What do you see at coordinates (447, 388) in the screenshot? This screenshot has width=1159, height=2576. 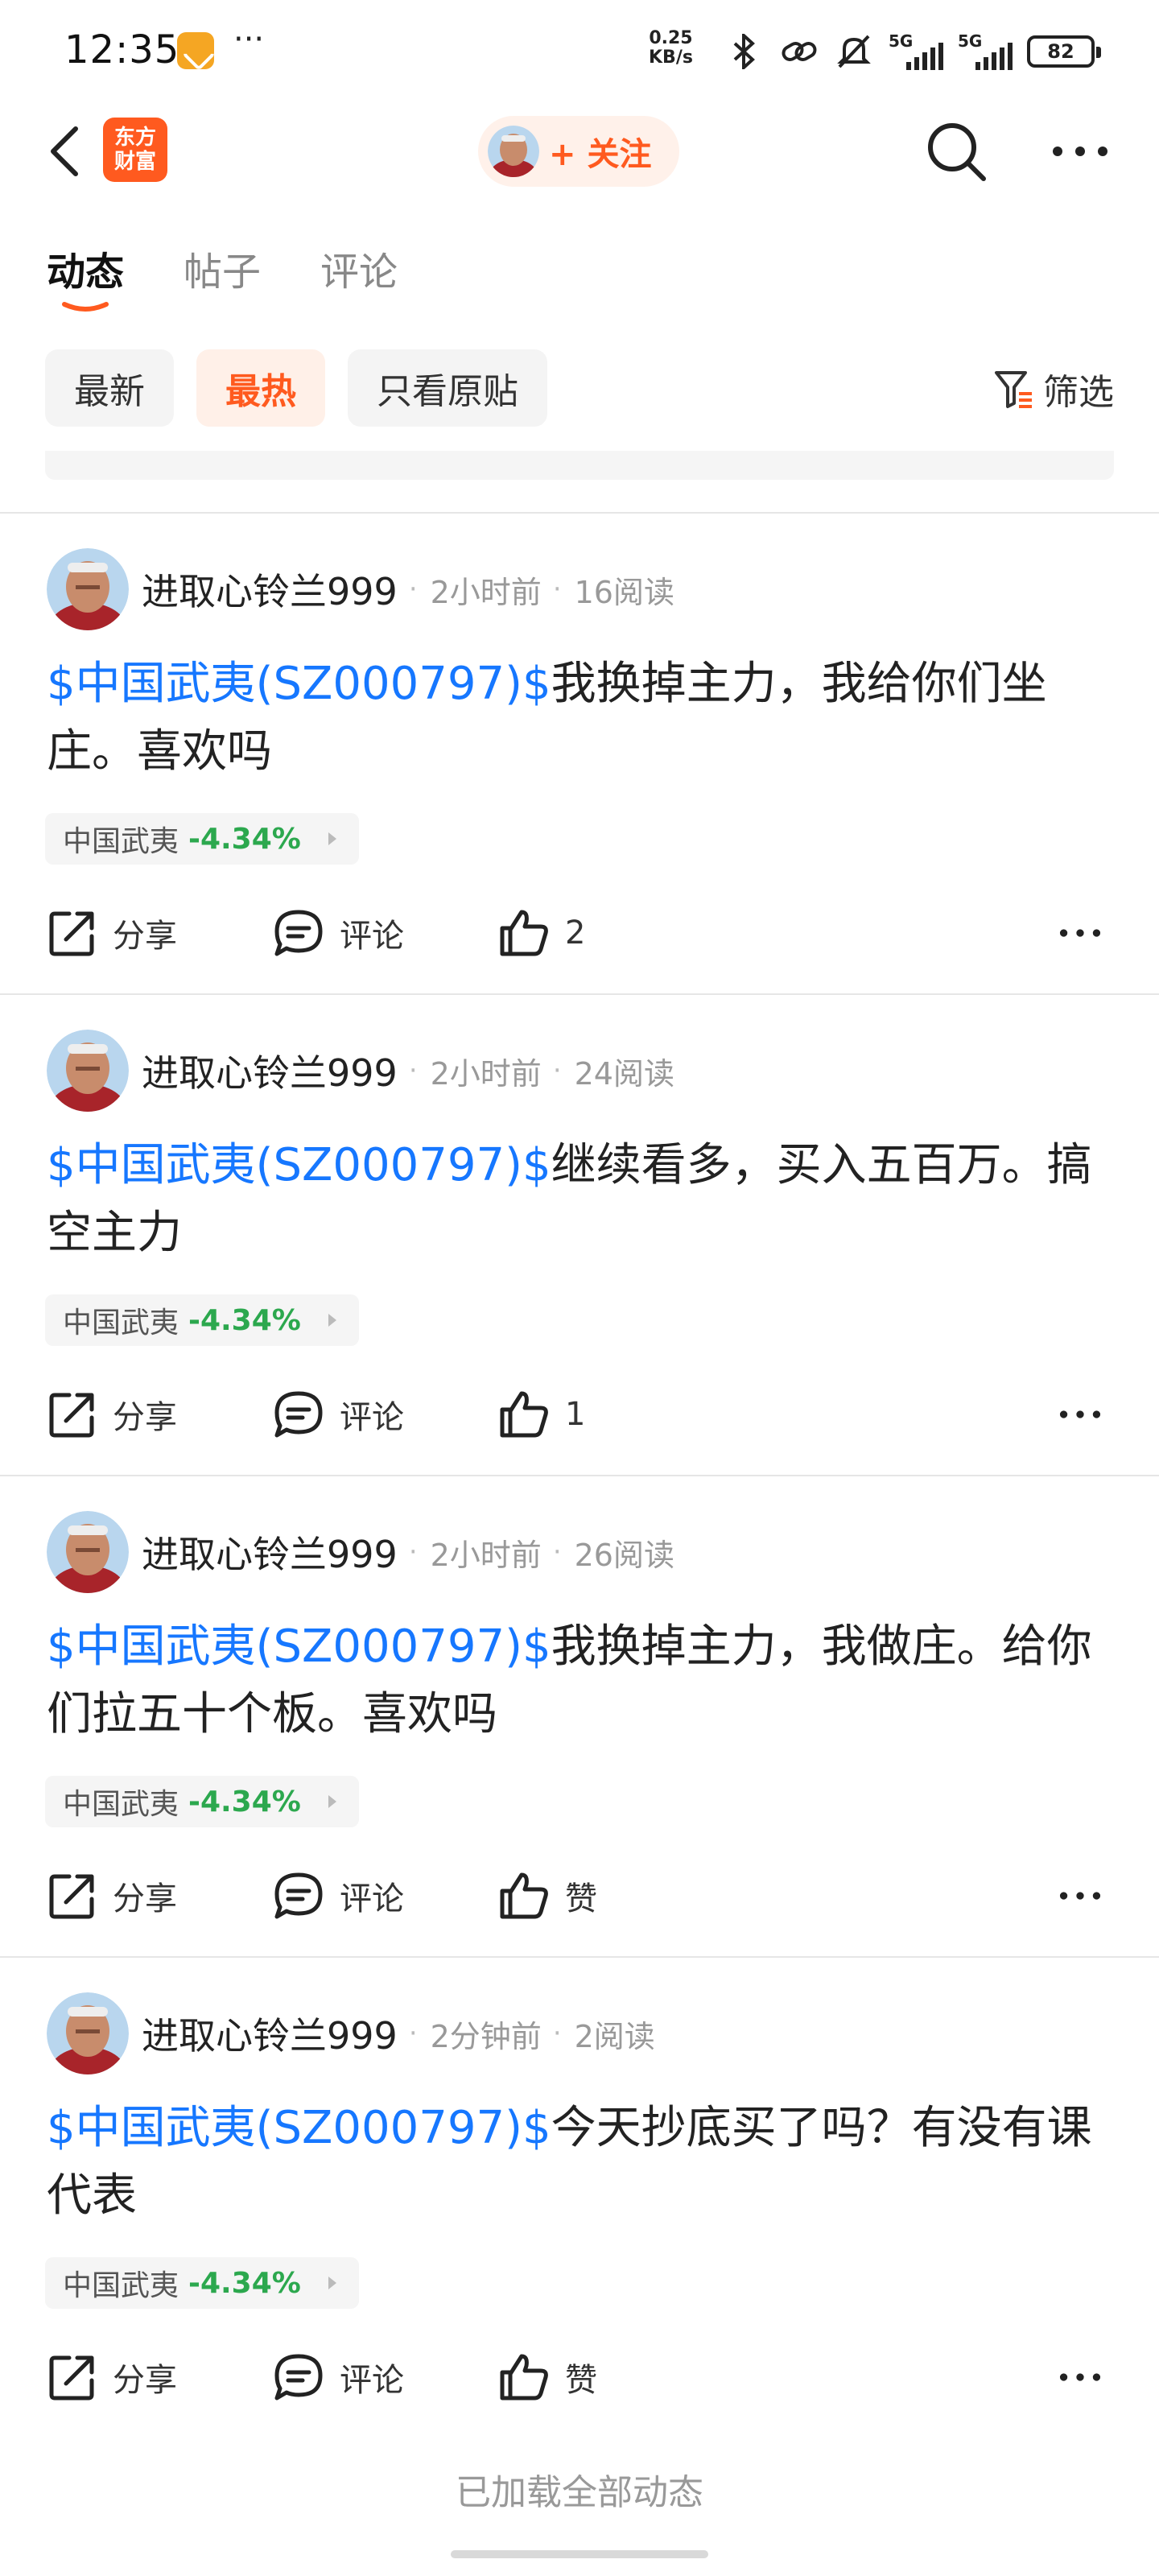 I see `filter-original-only: 只看原贴` at bounding box center [447, 388].